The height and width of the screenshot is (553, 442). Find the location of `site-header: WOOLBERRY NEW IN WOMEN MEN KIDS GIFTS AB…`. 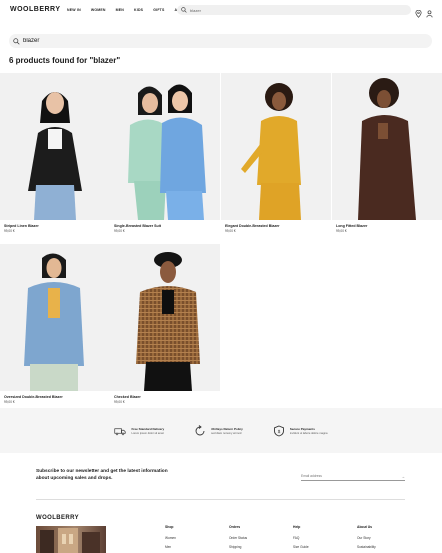

site-header: WOOLBERRY NEW IN WOMEN MEN KIDS GIFTS AB… is located at coordinates (221, 9).